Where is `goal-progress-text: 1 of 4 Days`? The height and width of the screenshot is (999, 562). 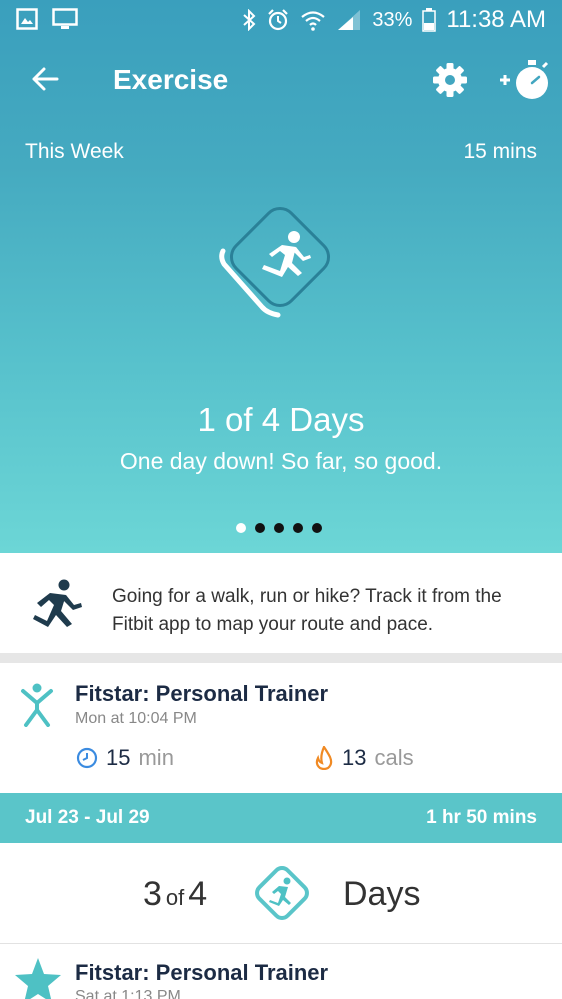 goal-progress-text: 1 of 4 Days is located at coordinates (281, 419).